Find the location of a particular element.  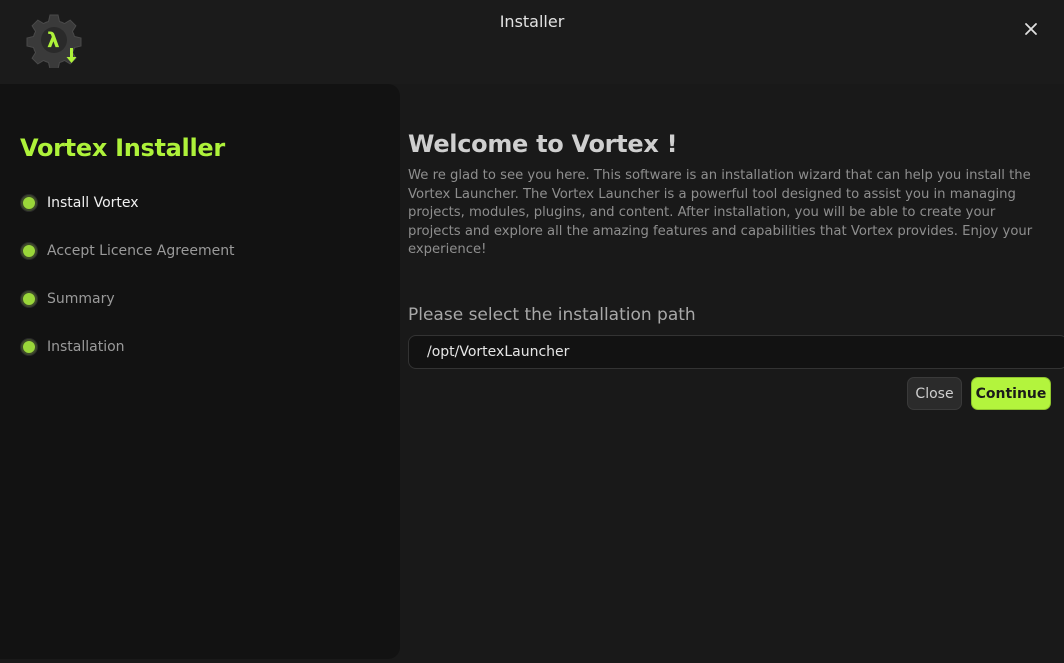

step-accept-licence: Accept Licence Agreement is located at coordinates (128, 251).